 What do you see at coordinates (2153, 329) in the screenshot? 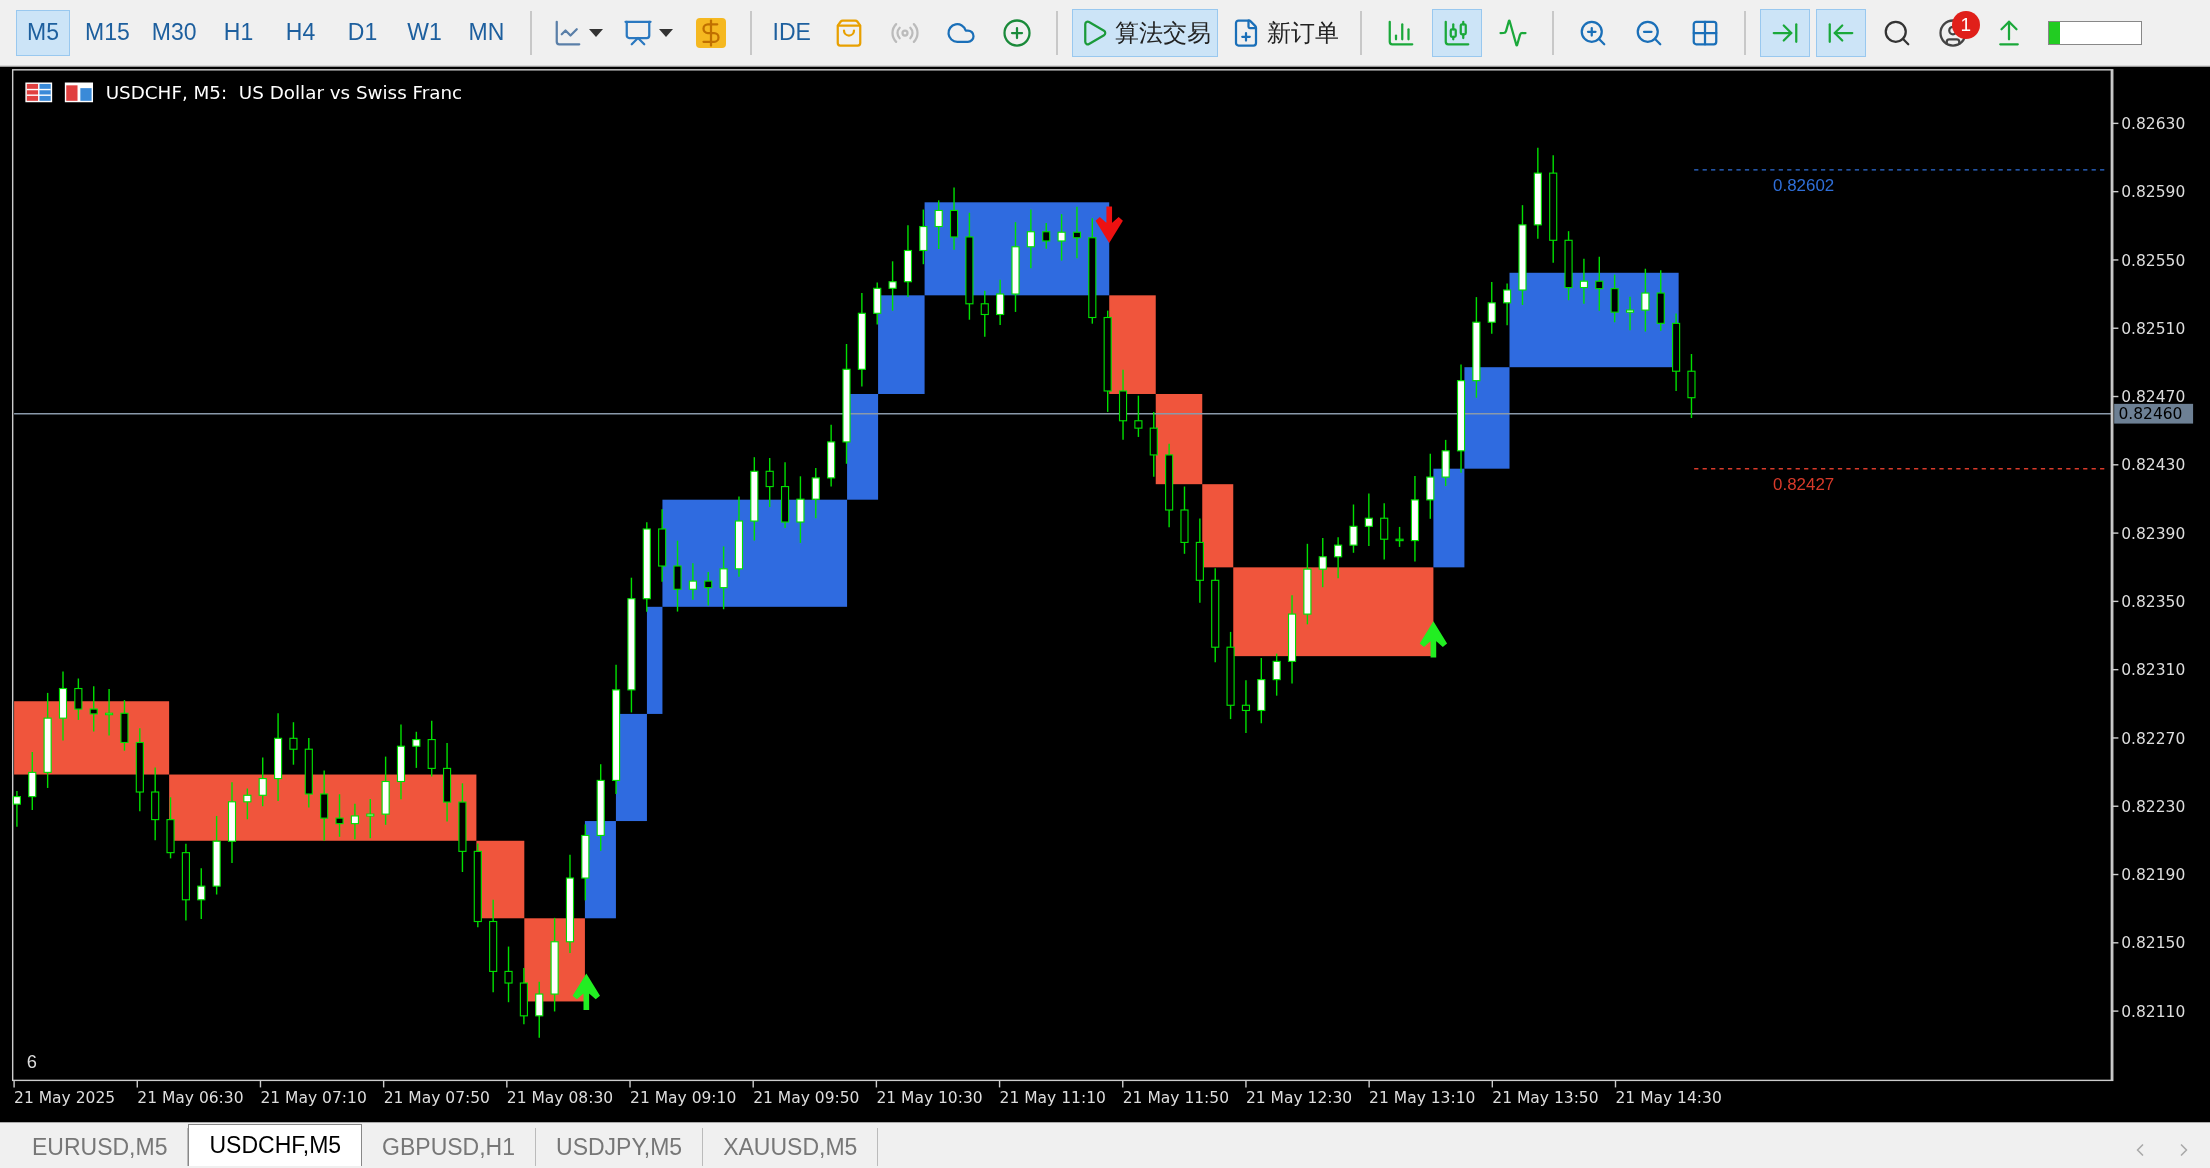
I see `price-axis-label: 0.82510` at bounding box center [2153, 329].